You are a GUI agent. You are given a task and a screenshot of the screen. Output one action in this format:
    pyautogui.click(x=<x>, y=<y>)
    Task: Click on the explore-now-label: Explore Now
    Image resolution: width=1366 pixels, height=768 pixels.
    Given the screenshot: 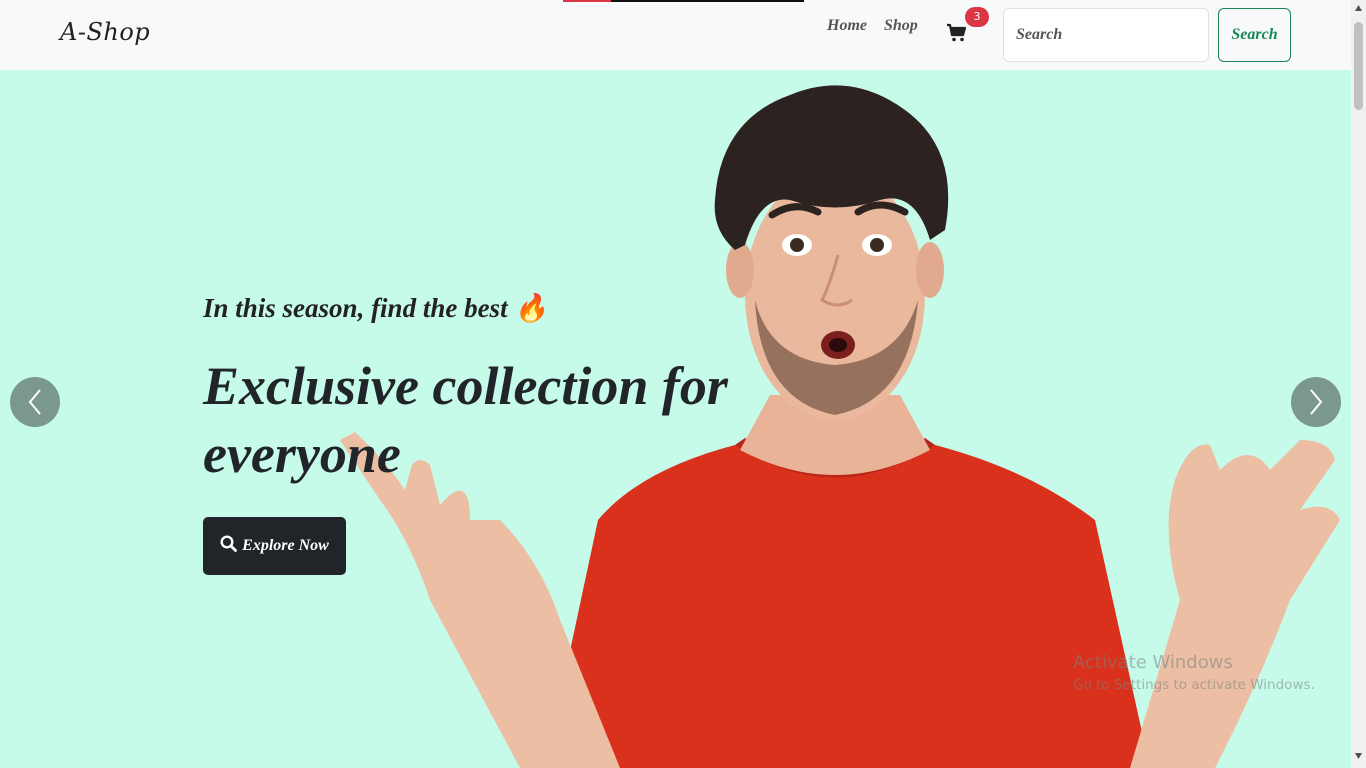 What is the action you would take?
    pyautogui.click(x=285, y=545)
    